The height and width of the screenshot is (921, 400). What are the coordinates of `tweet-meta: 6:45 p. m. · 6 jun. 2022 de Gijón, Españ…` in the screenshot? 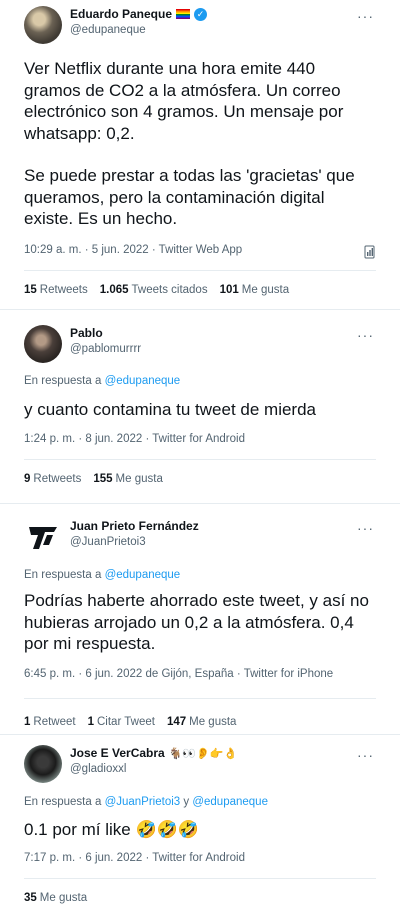 It's located at (200, 674).